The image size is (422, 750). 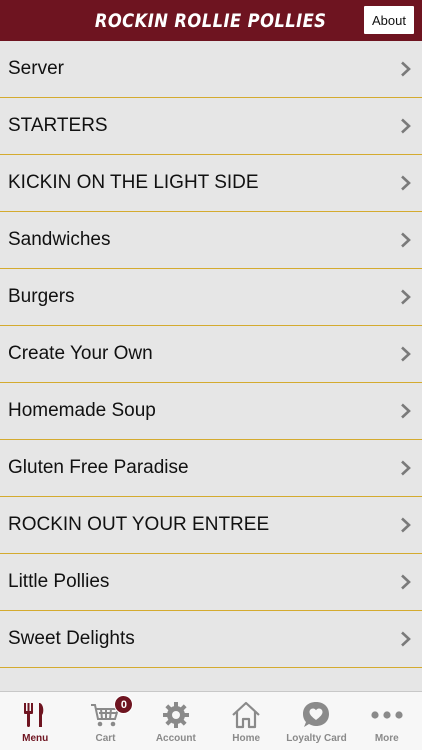 I want to click on tab-menu-label: Menu, so click(x=35, y=738).